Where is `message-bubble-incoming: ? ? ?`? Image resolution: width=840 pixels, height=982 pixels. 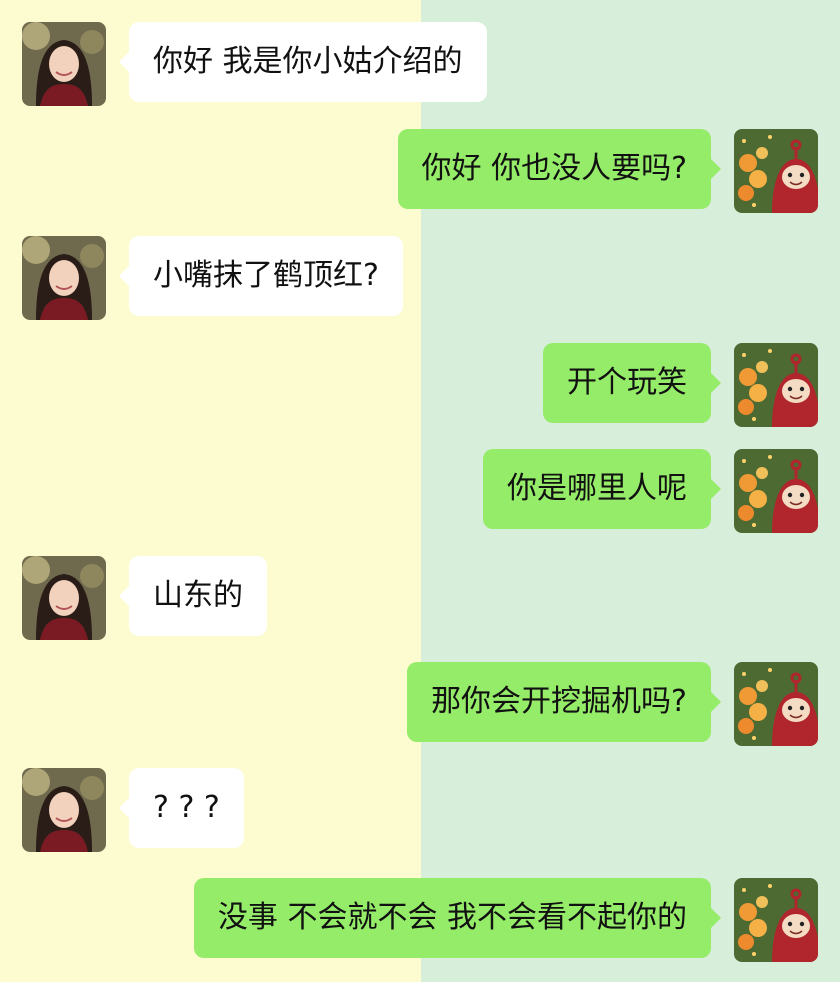 message-bubble-incoming: ? ? ? is located at coordinates (181, 808).